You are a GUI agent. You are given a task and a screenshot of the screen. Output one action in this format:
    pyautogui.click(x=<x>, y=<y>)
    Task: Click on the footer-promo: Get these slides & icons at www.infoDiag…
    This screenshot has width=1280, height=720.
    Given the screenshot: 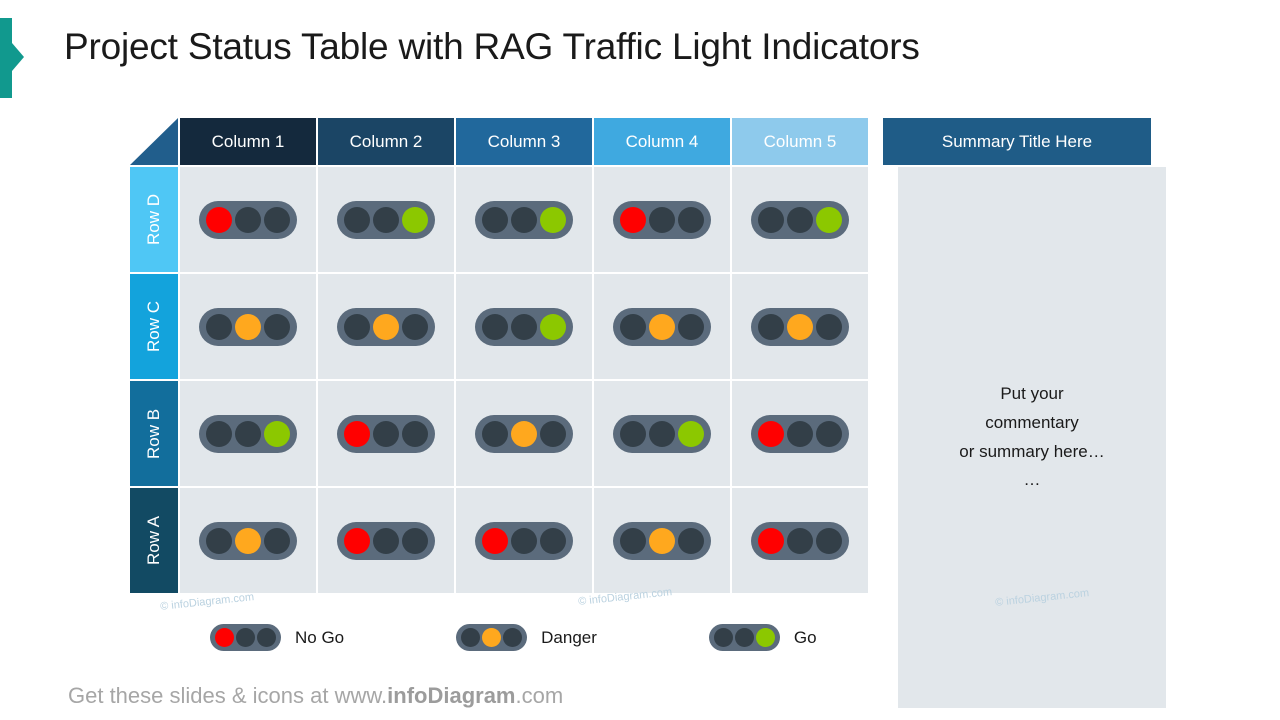 What is the action you would take?
    pyautogui.click(x=315, y=696)
    